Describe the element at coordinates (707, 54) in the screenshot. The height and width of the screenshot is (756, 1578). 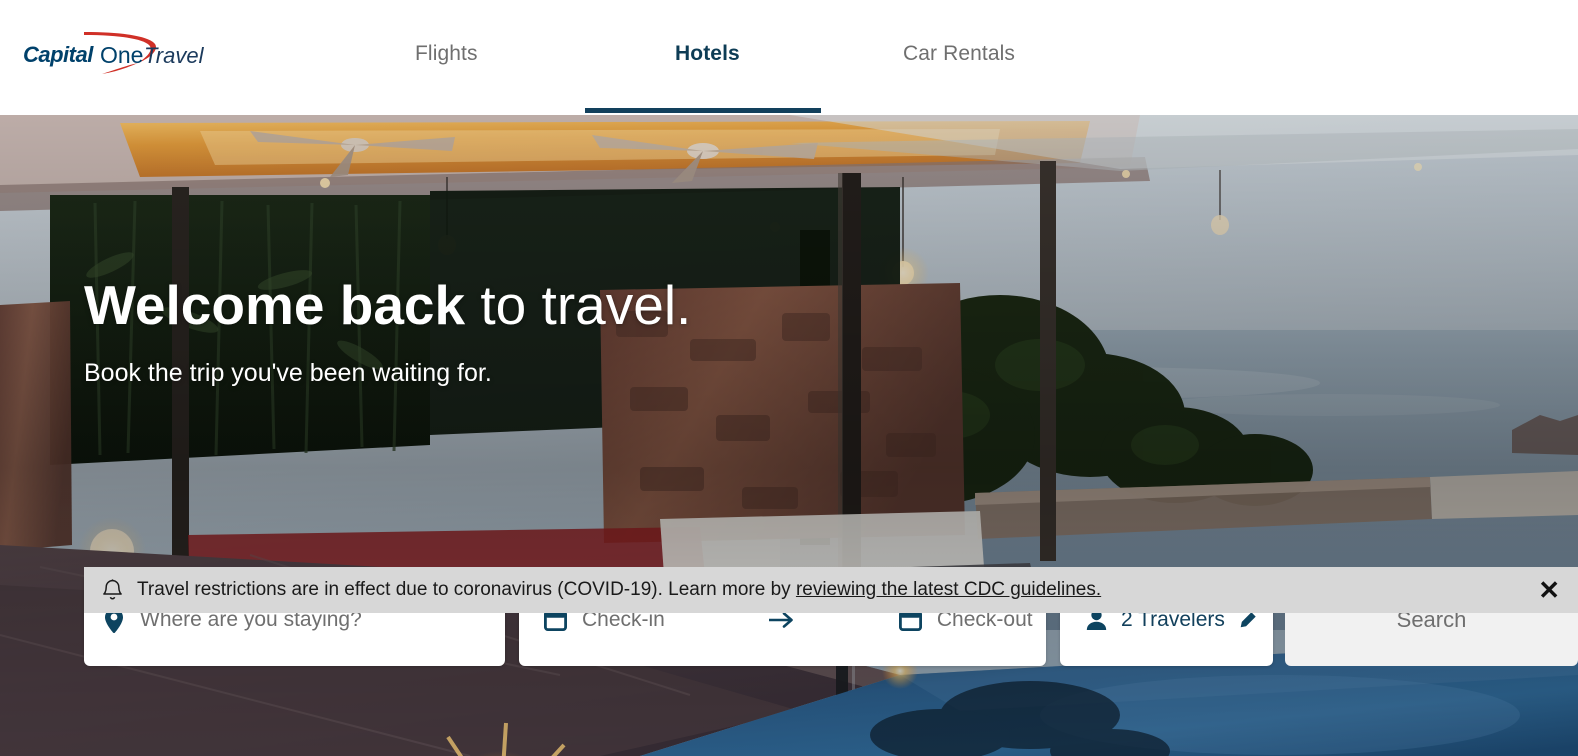
I see `nav-item-hotels: Hotels` at that location.